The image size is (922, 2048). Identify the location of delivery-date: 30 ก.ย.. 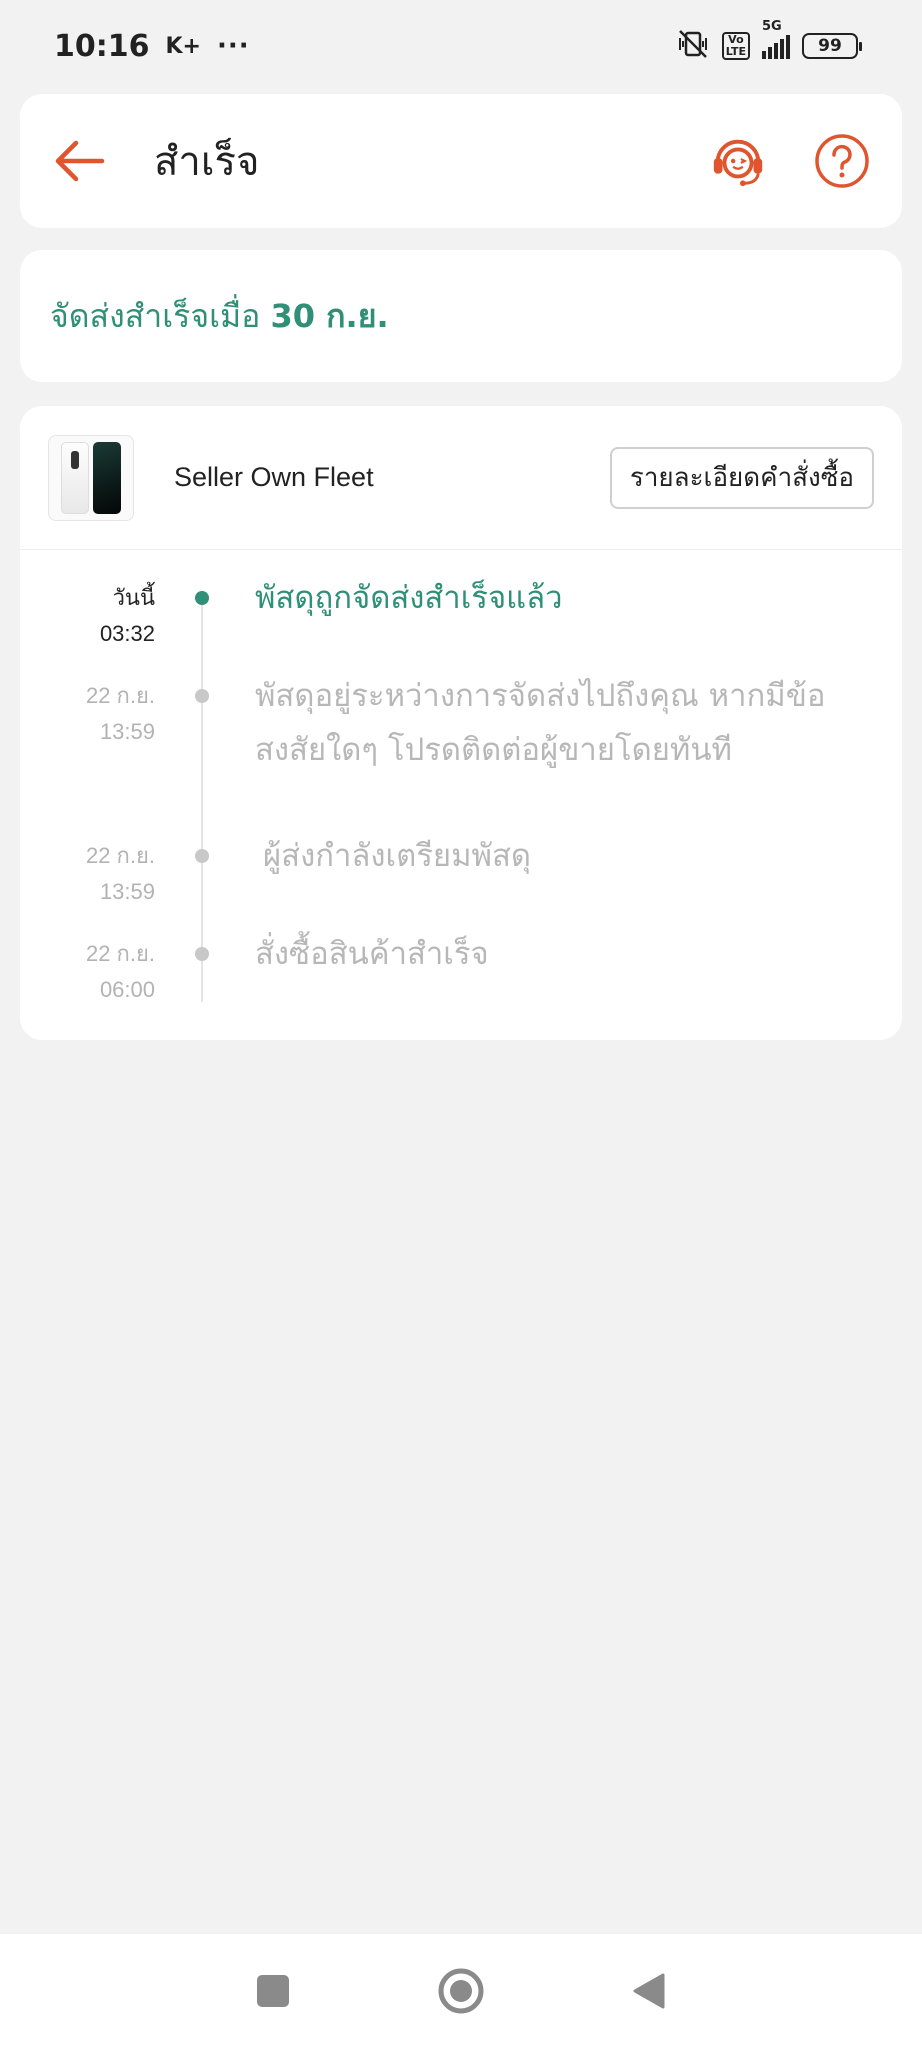
(329, 315).